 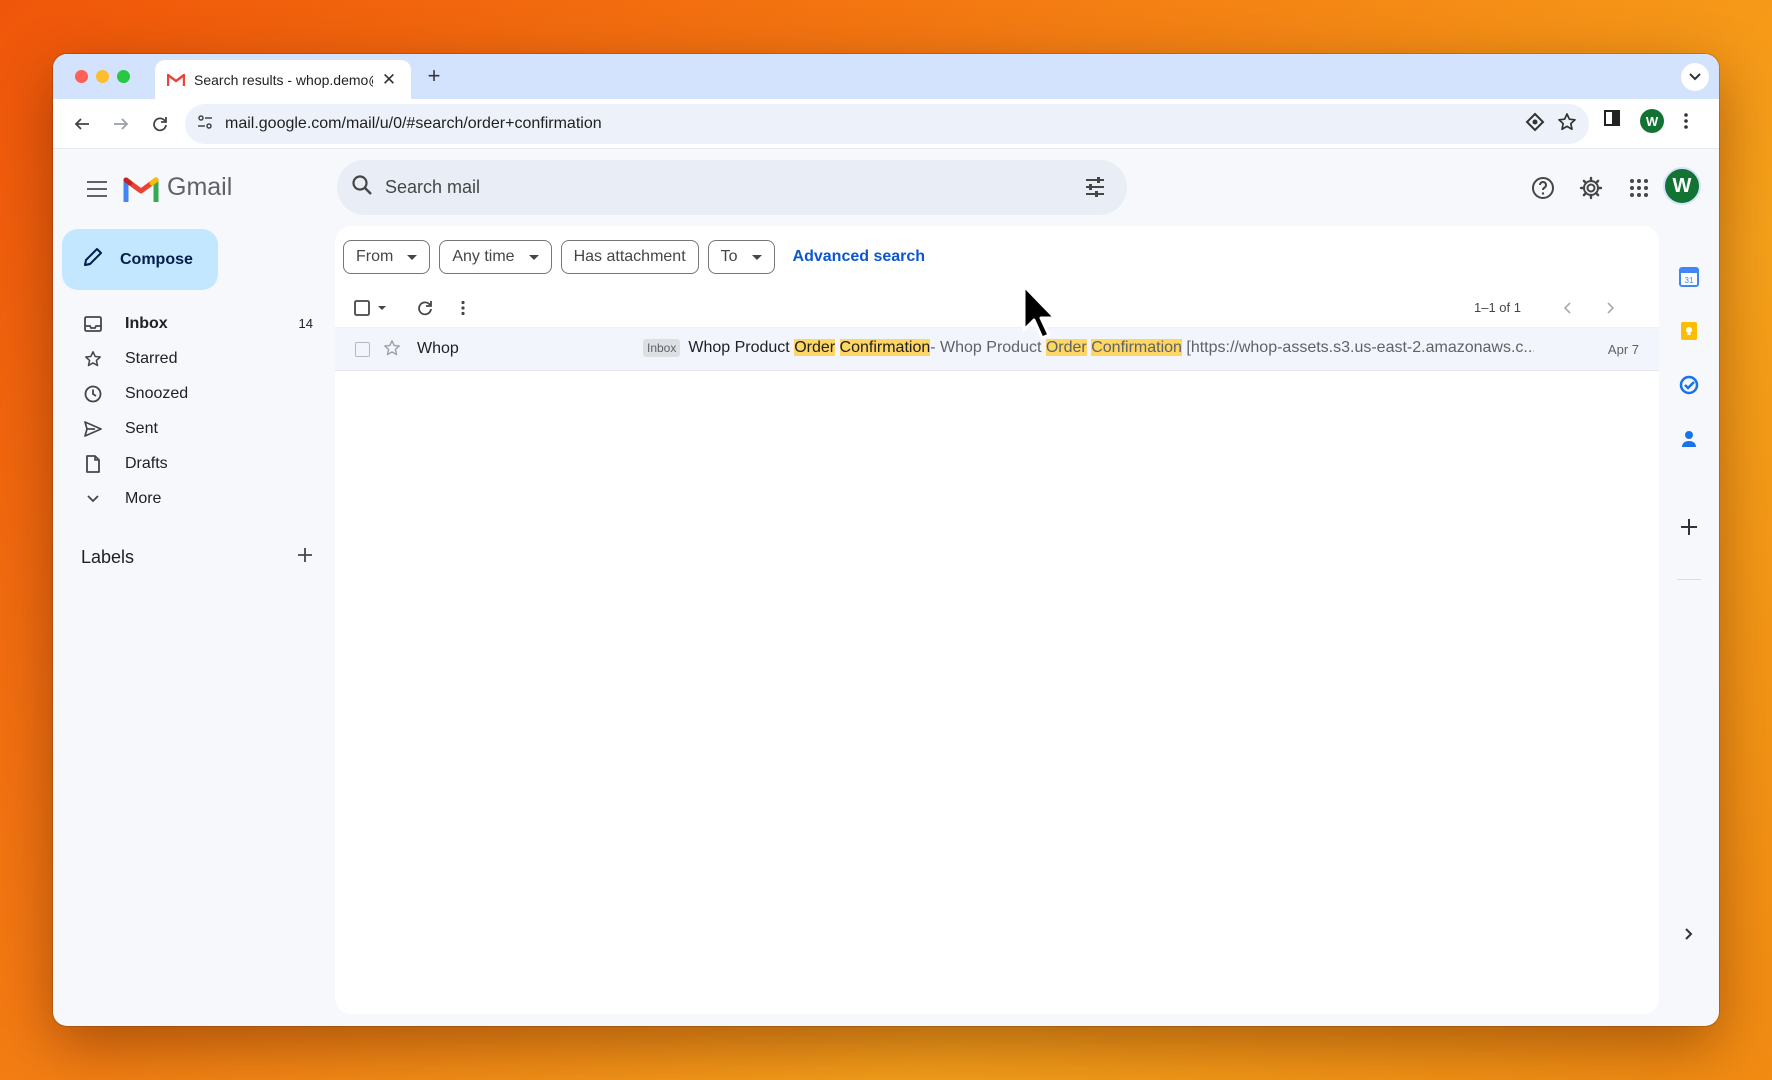 I want to click on account-avatar: W, so click(x=1682, y=186).